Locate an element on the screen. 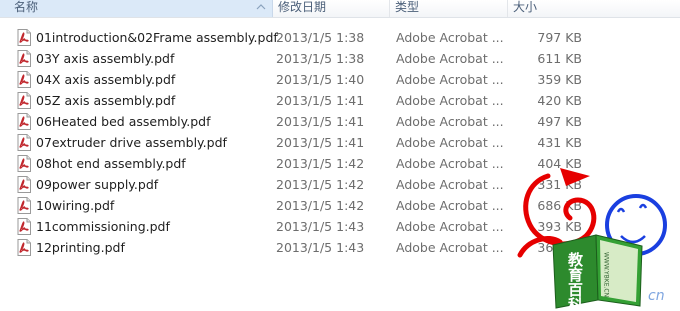 The height and width of the screenshot is (311, 680). file-name: 04X axis assembly.pdf is located at coordinates (106, 79).